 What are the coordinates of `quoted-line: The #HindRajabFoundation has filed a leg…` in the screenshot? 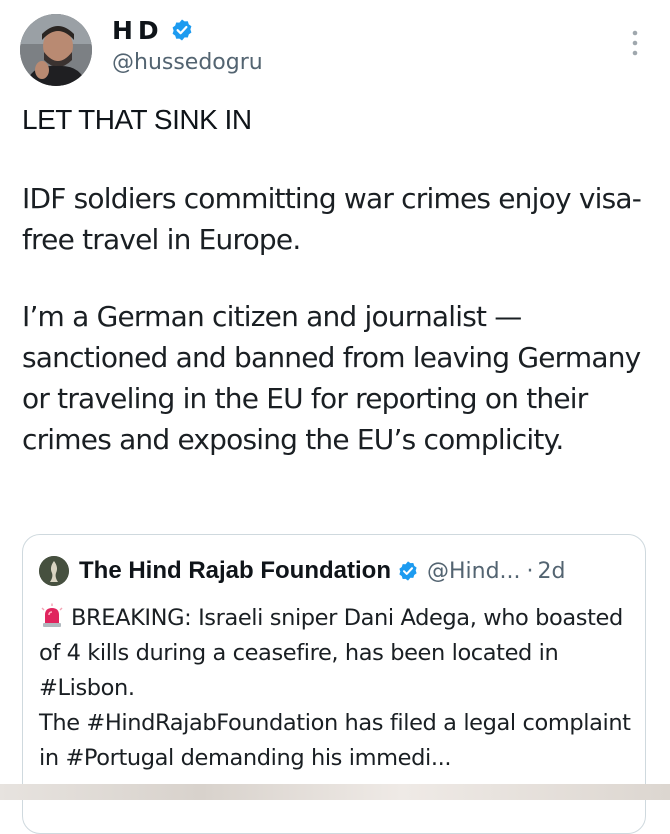 It's located at (335, 740).